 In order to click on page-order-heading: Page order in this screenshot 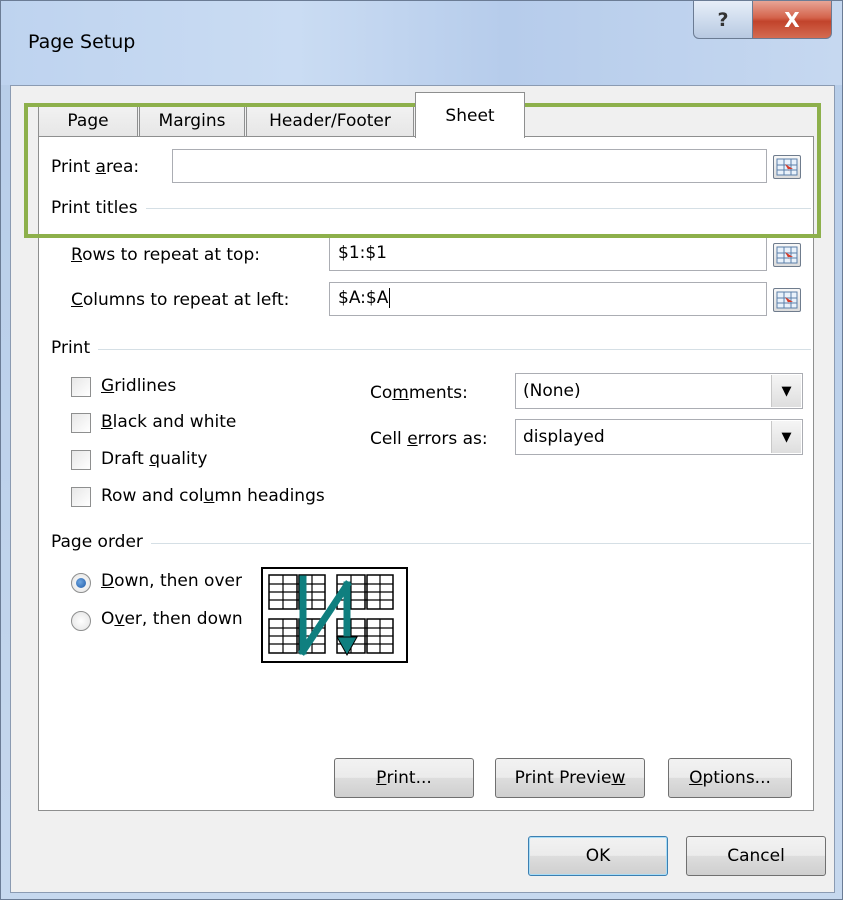, I will do `click(101, 542)`.